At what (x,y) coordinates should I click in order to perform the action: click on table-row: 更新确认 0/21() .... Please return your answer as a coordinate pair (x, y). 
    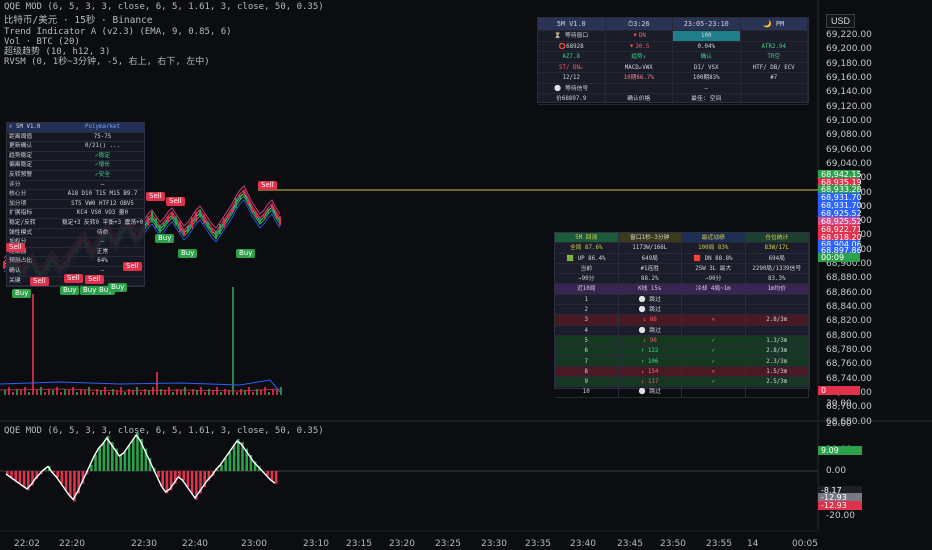
    Looking at the image, I should click on (75, 147).